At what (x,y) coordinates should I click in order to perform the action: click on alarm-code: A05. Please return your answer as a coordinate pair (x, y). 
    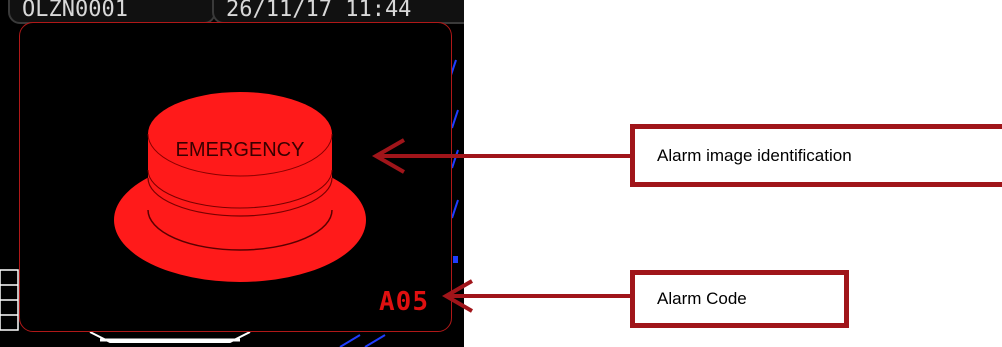
    Looking at the image, I should click on (404, 302).